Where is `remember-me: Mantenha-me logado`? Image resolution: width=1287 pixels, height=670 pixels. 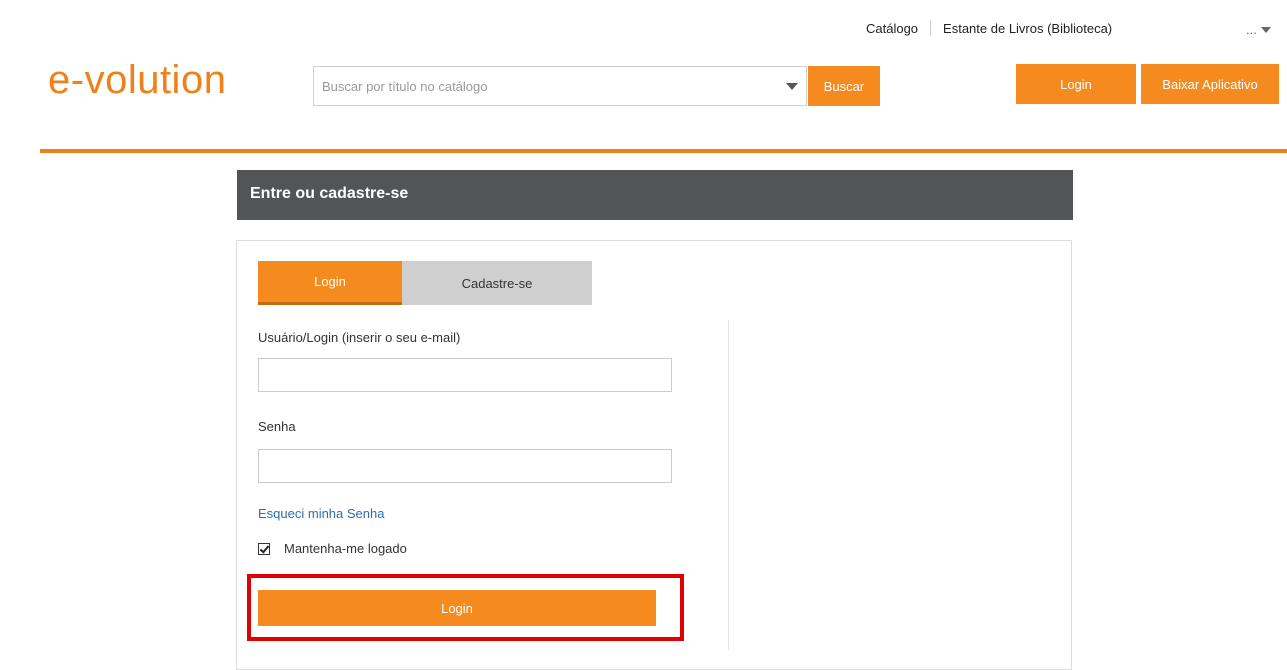 remember-me: Mantenha-me logado is located at coordinates (332, 548).